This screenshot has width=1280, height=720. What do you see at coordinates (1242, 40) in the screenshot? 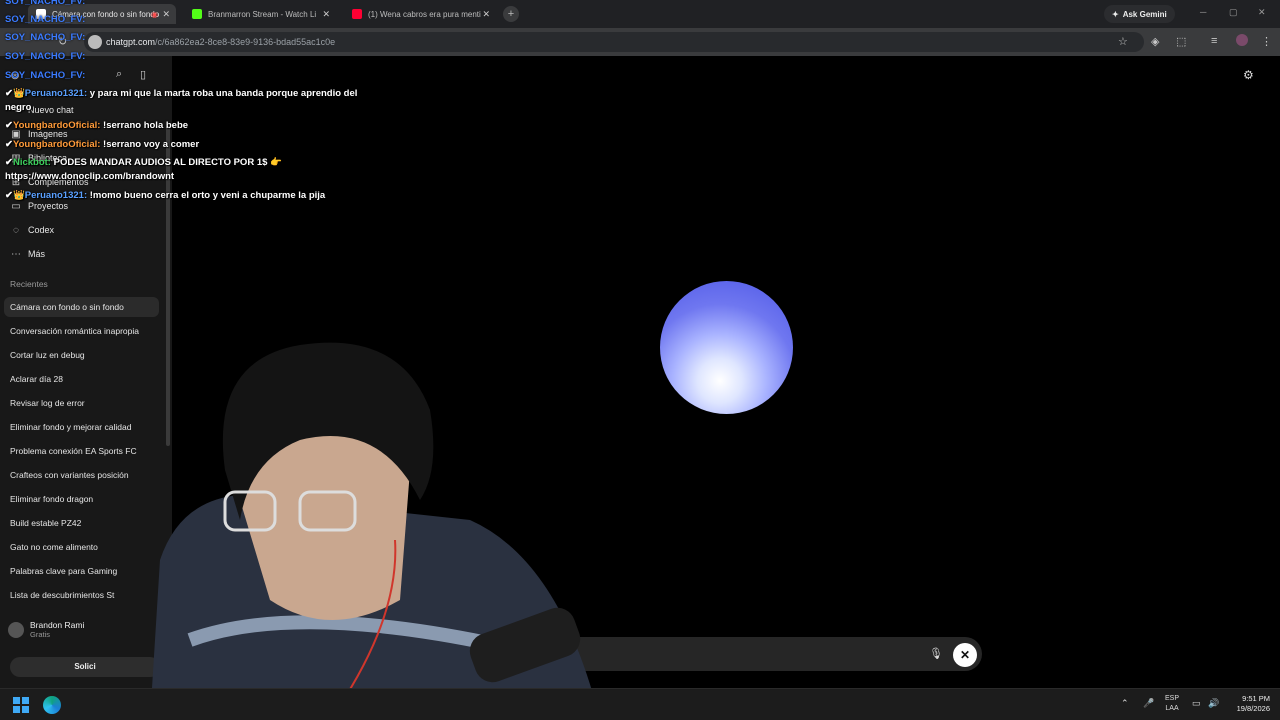
I see `profile-avatar` at bounding box center [1242, 40].